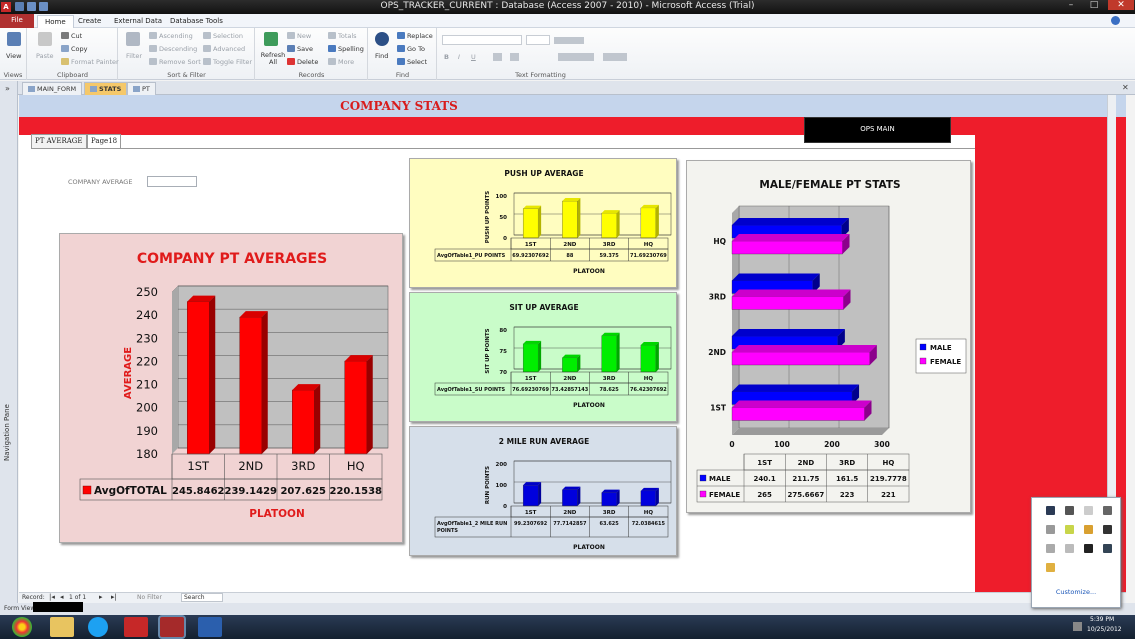 The height and width of the screenshot is (639, 1135). What do you see at coordinates (416, 49) in the screenshot?
I see `goto-button: Go To` at bounding box center [416, 49].